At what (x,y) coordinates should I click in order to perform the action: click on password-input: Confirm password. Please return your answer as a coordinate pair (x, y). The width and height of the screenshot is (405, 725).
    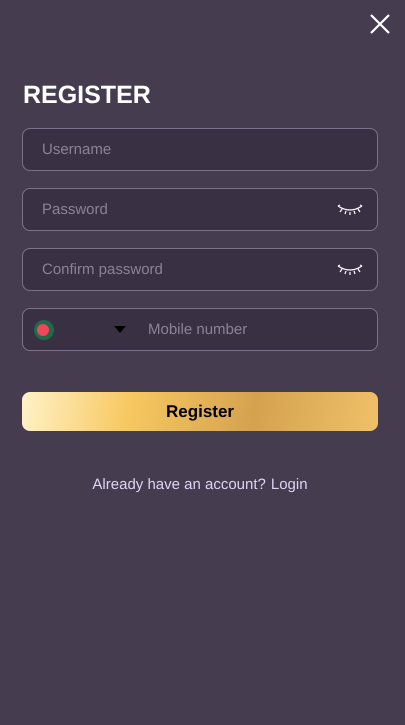
    Looking at the image, I should click on (185, 269).